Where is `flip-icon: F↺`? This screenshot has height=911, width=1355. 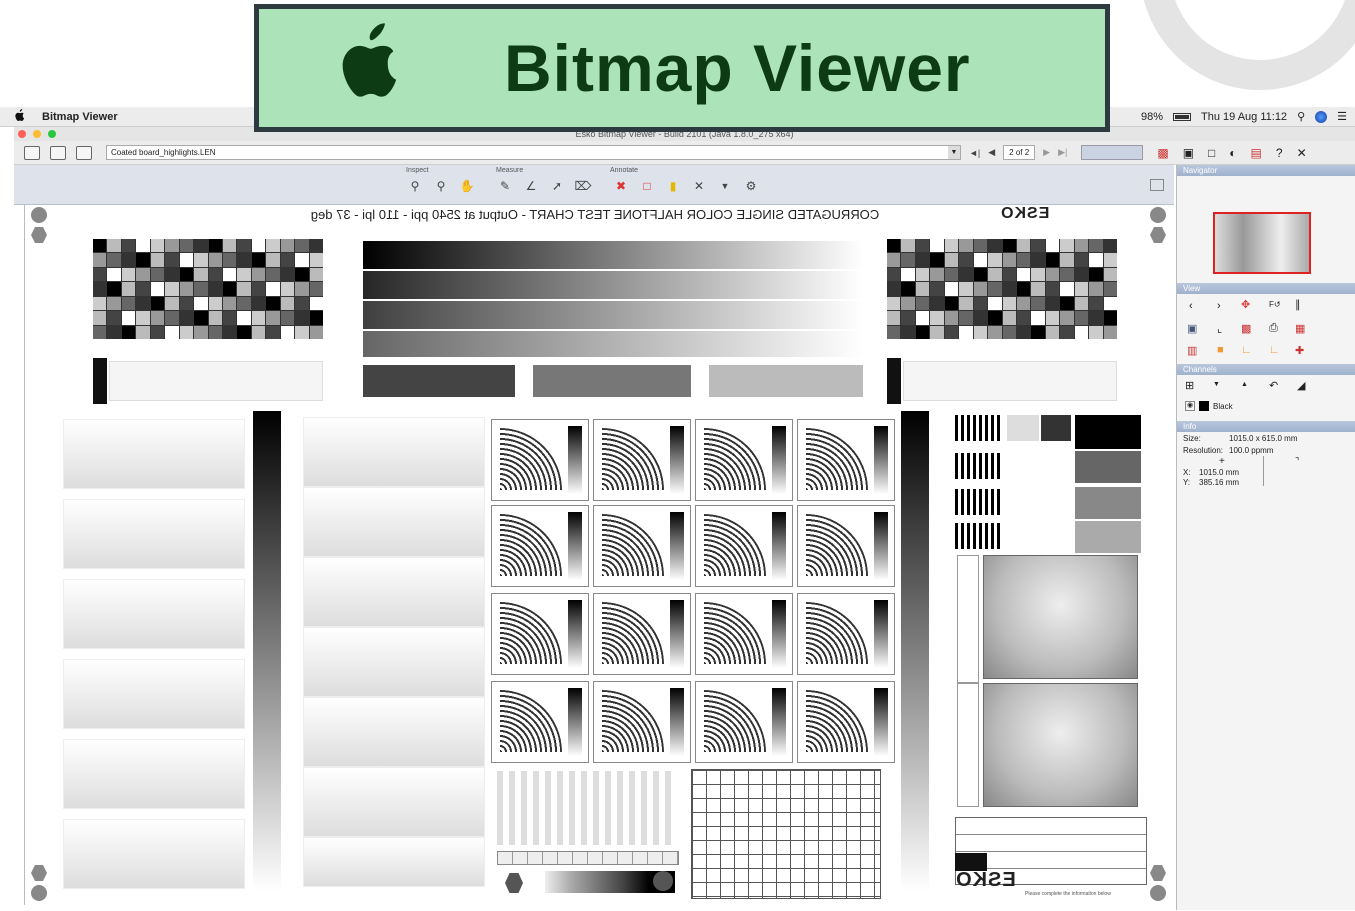 flip-icon: F↺ is located at coordinates (1275, 304).